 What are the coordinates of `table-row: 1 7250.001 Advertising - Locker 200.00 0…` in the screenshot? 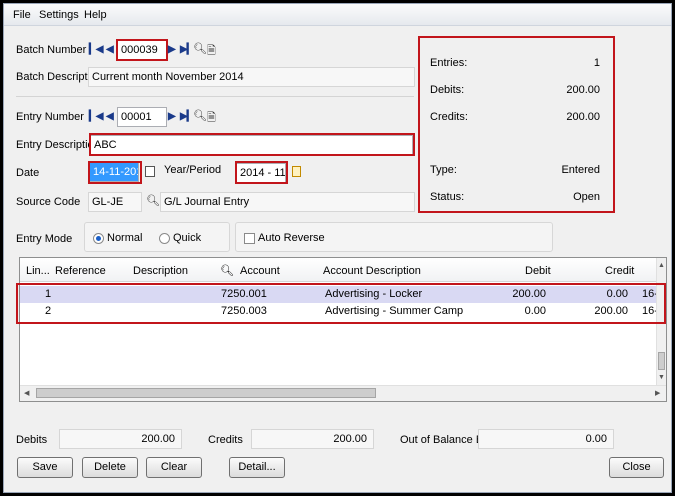 It's located at (339, 294).